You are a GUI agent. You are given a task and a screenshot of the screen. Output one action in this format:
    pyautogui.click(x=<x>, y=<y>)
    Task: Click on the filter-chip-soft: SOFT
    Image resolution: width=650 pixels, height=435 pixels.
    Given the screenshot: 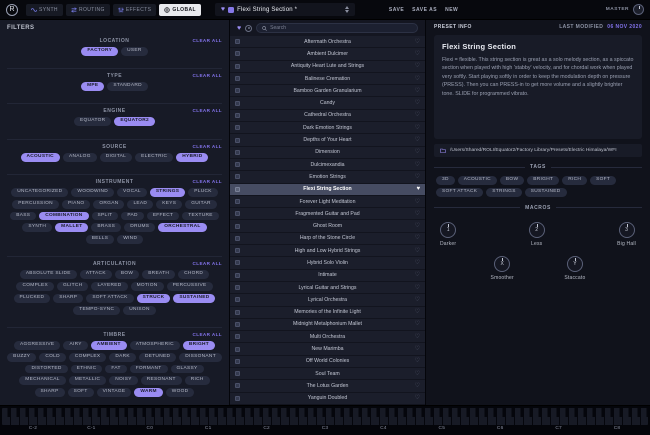 What is the action you would take?
    pyautogui.click(x=80, y=392)
    